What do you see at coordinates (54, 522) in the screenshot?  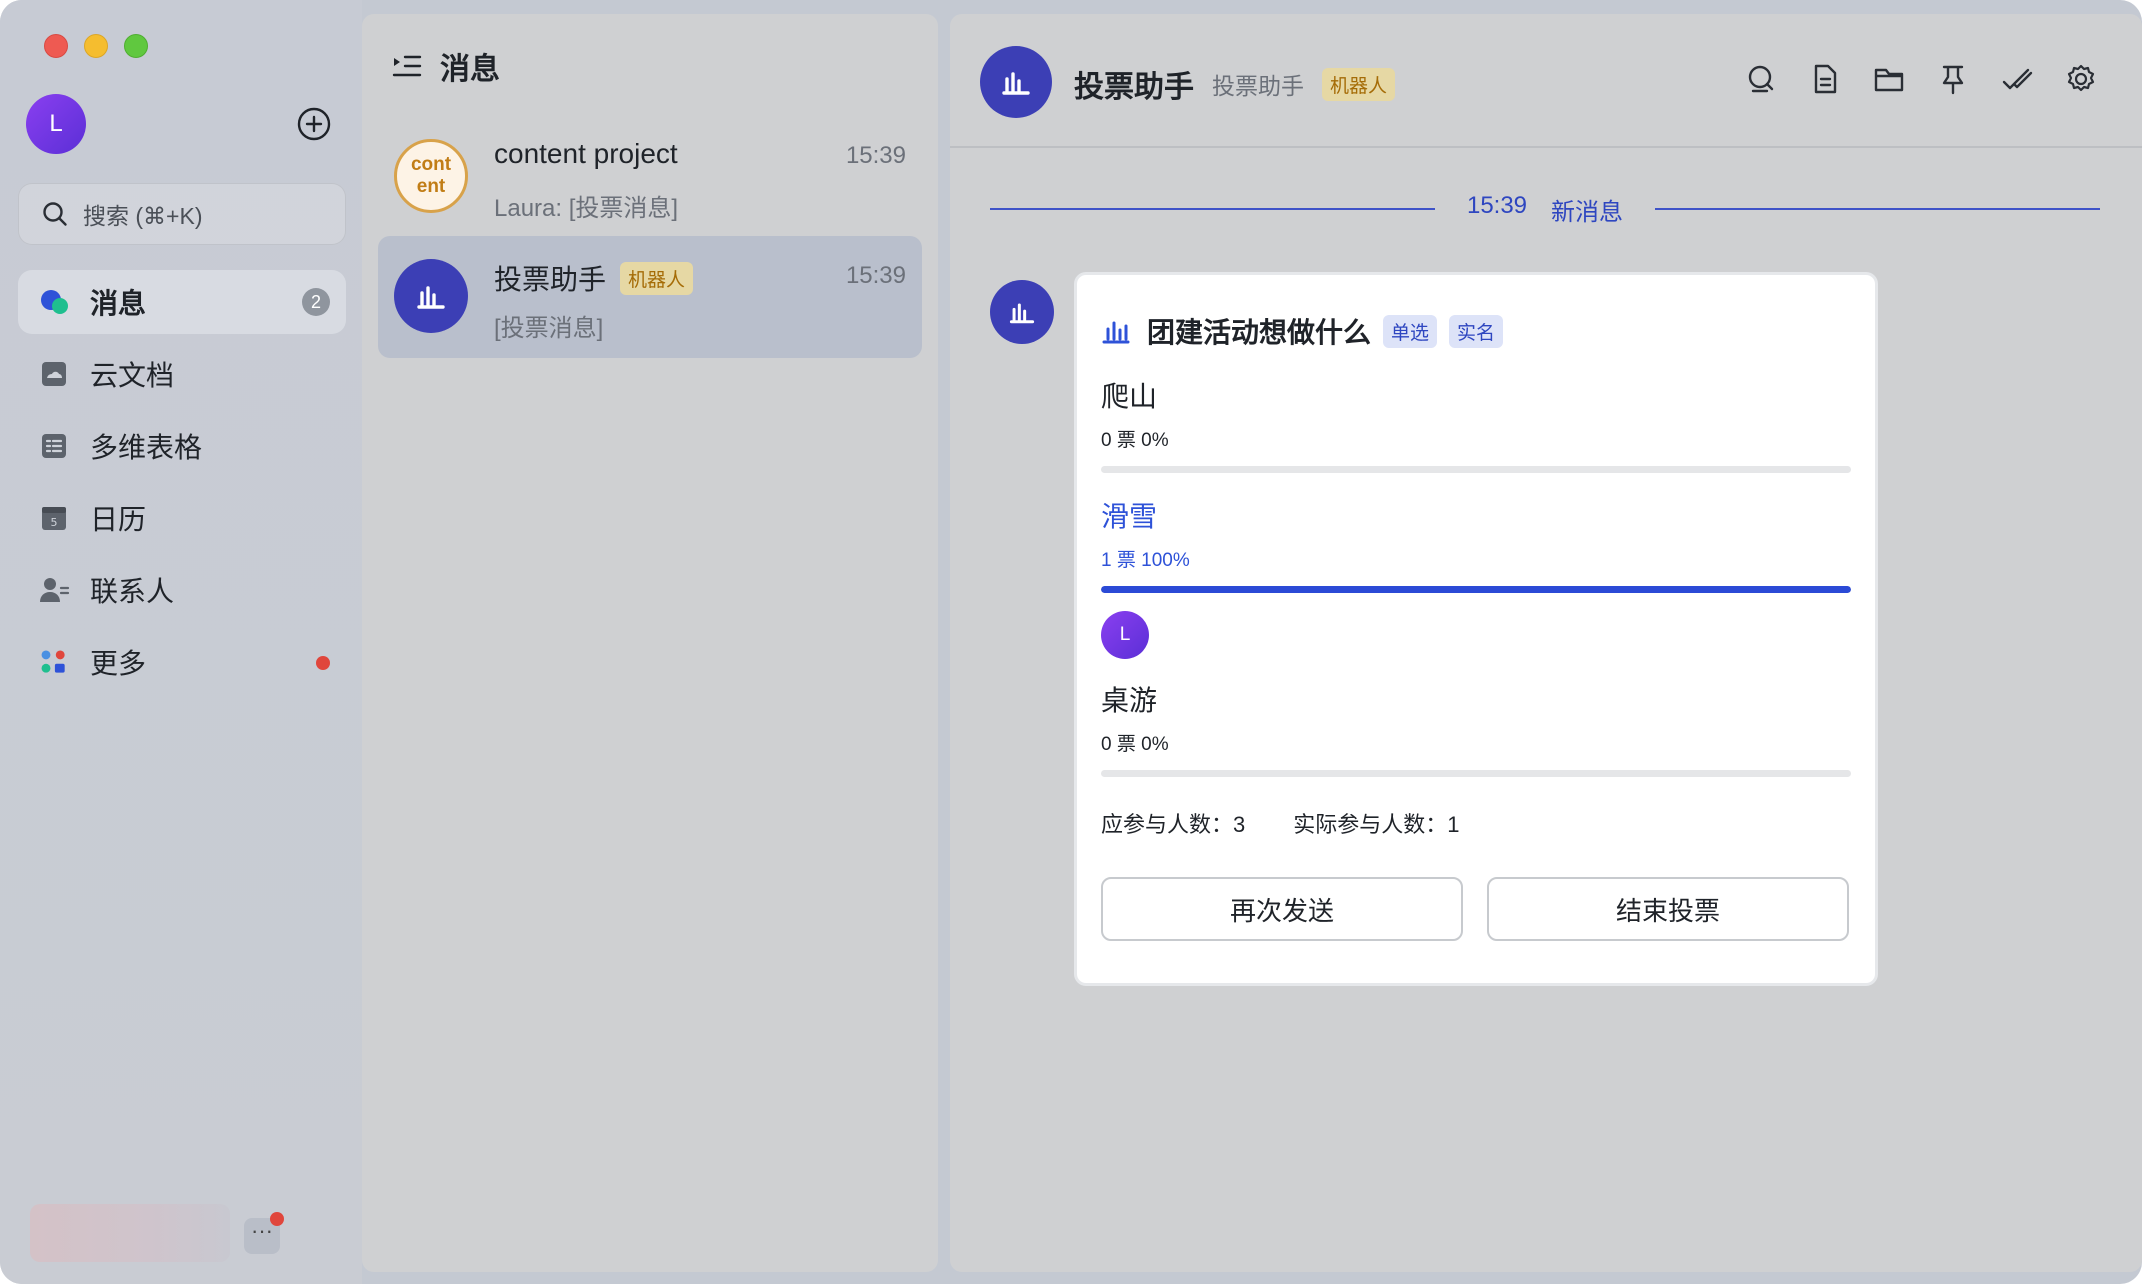 I see `svg-text: 5` at bounding box center [54, 522].